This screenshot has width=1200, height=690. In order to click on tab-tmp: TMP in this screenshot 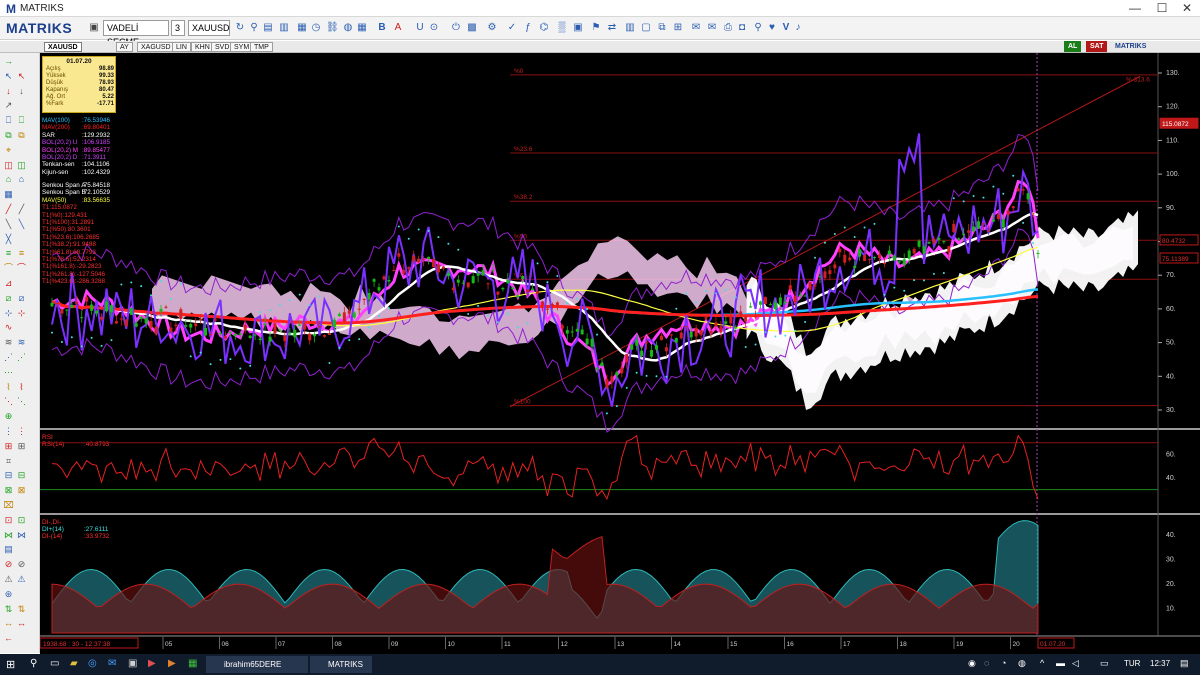, I will do `click(261, 47)`.